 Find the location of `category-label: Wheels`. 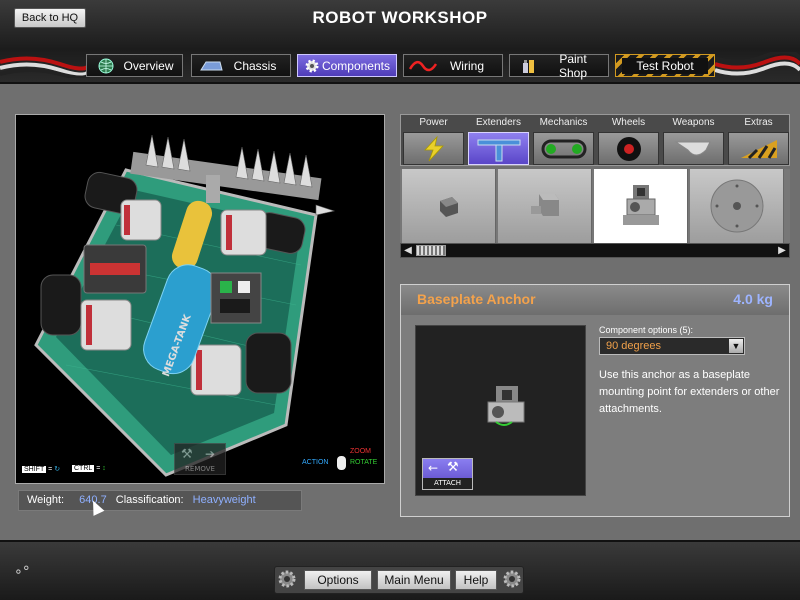

category-label: Wheels is located at coordinates (628, 122).